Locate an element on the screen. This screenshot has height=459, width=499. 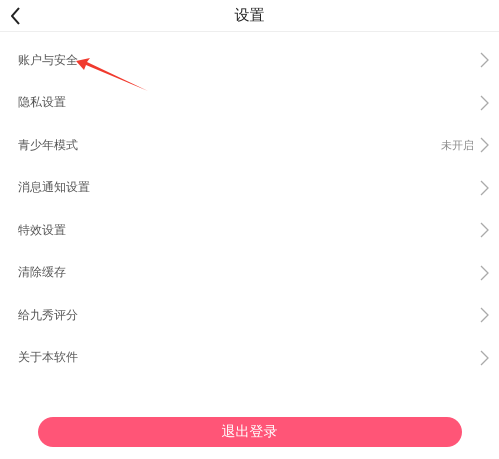
row-label: 清除缓存 is located at coordinates (42, 273).